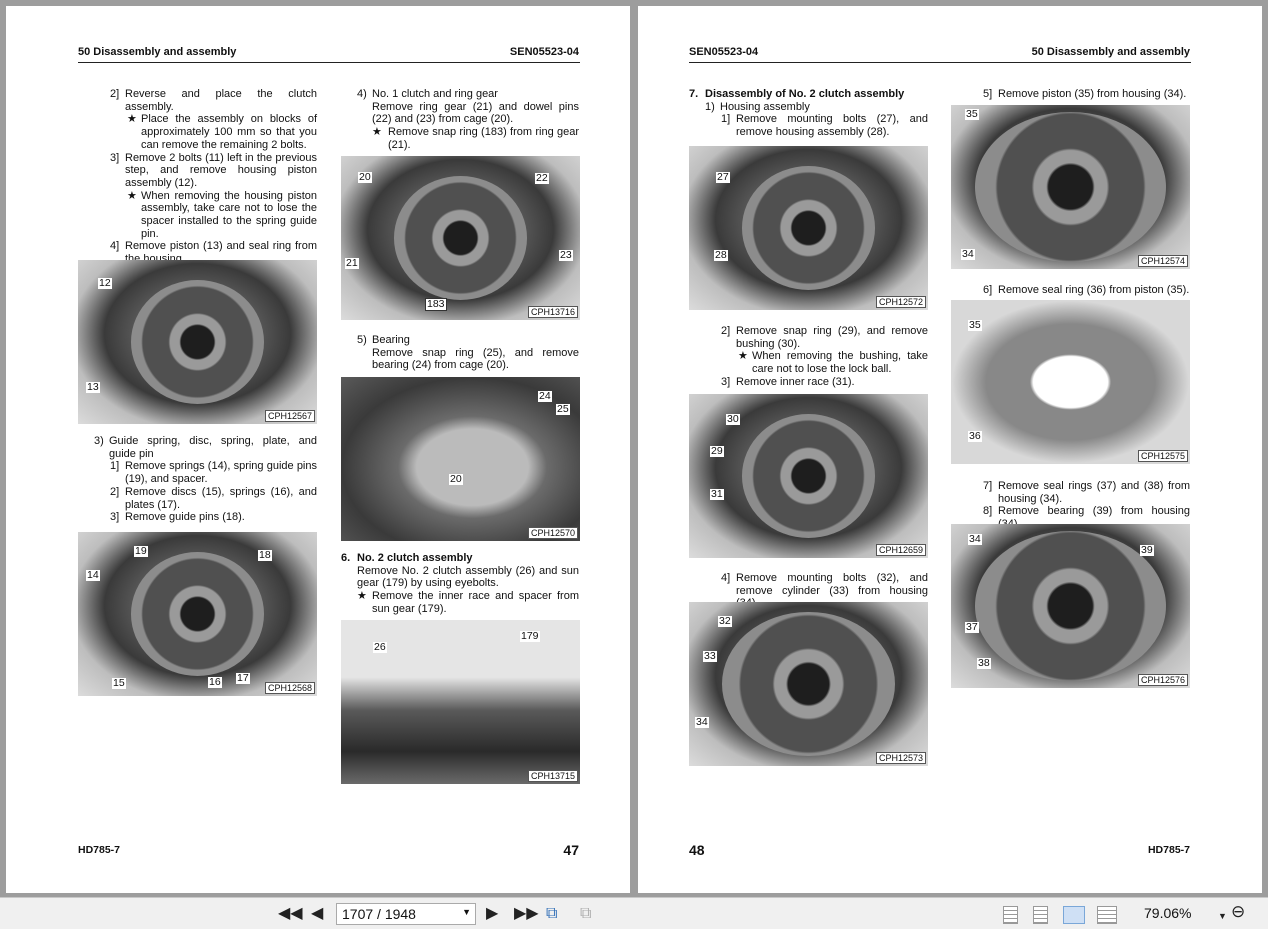 Image resolution: width=1268 pixels, height=929 pixels. I want to click on column-2-s5: 5] Remove piston (35) from housing (34)., so click(1086, 94).